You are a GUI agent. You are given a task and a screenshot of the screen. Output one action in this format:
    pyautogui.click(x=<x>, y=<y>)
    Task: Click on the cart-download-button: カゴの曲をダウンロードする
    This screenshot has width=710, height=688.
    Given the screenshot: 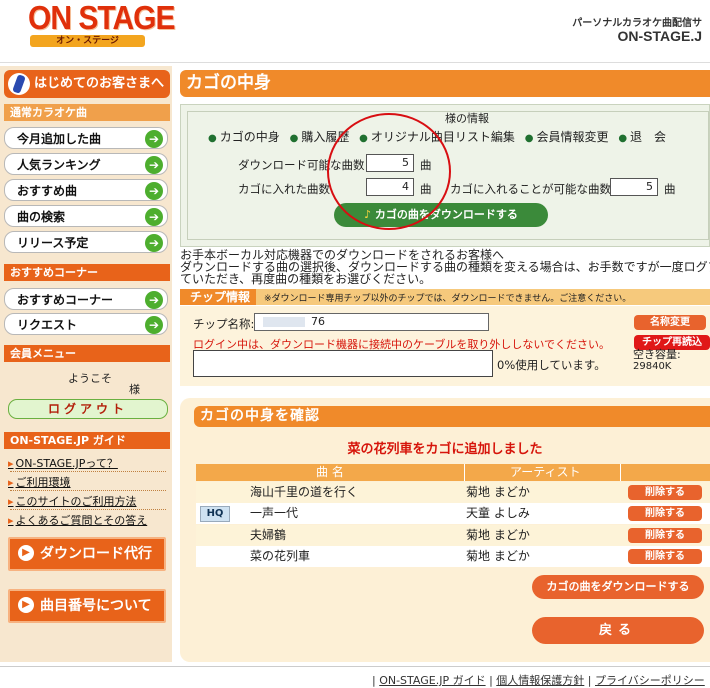 What is the action you would take?
    pyautogui.click(x=618, y=587)
    